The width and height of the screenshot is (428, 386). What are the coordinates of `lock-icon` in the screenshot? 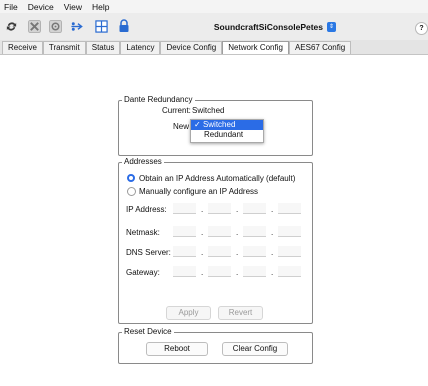 It's located at (124, 26).